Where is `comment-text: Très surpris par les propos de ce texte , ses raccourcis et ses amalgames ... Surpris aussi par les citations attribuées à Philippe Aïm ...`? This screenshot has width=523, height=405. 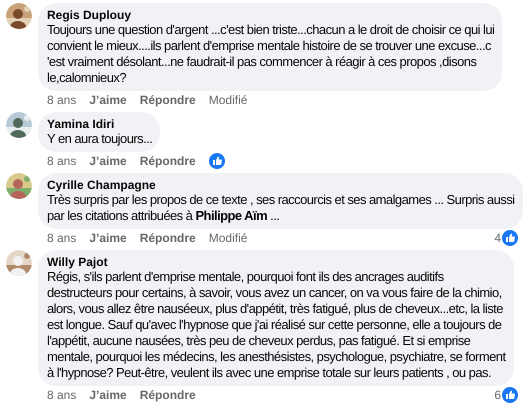
comment-text: Très surpris par les propos de ce texte , ses raccourcis et ses amalgames ... Surpris aussi par les citations attribuées à Philippe Aïm ... is located at coordinates (281, 208).